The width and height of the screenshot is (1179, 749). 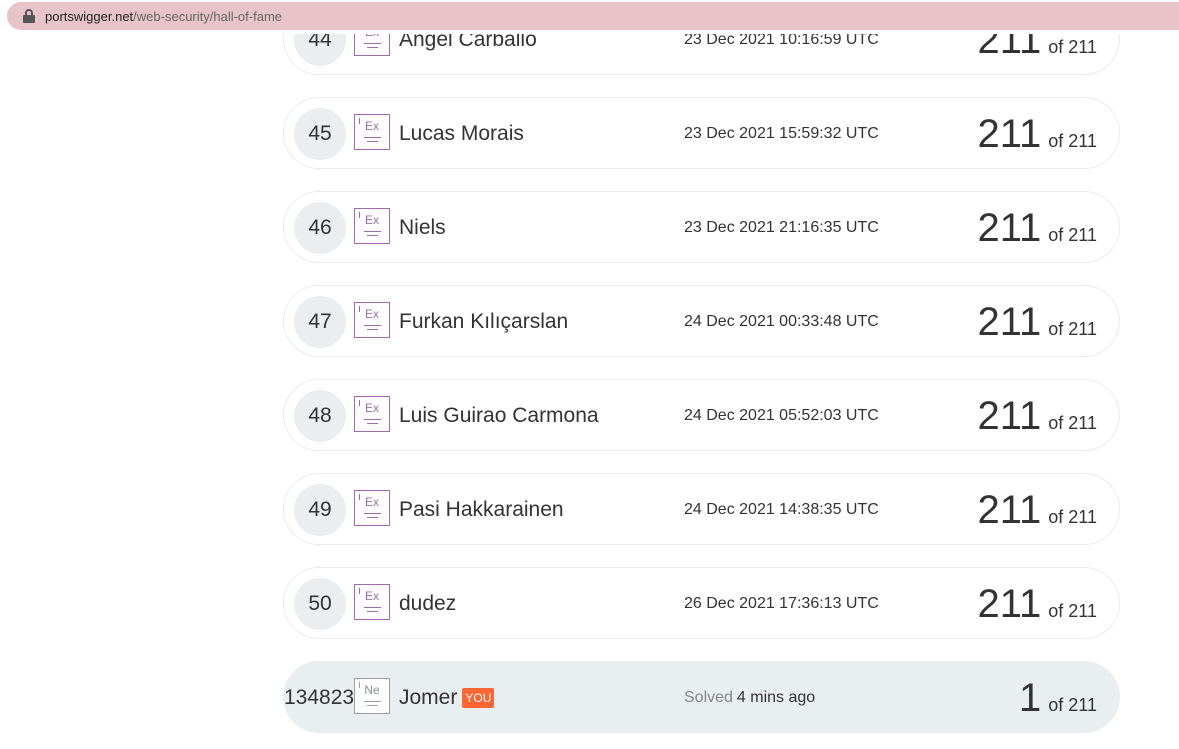 What do you see at coordinates (481, 510) in the screenshot?
I see `user-name: Pasi Hakkarainen` at bounding box center [481, 510].